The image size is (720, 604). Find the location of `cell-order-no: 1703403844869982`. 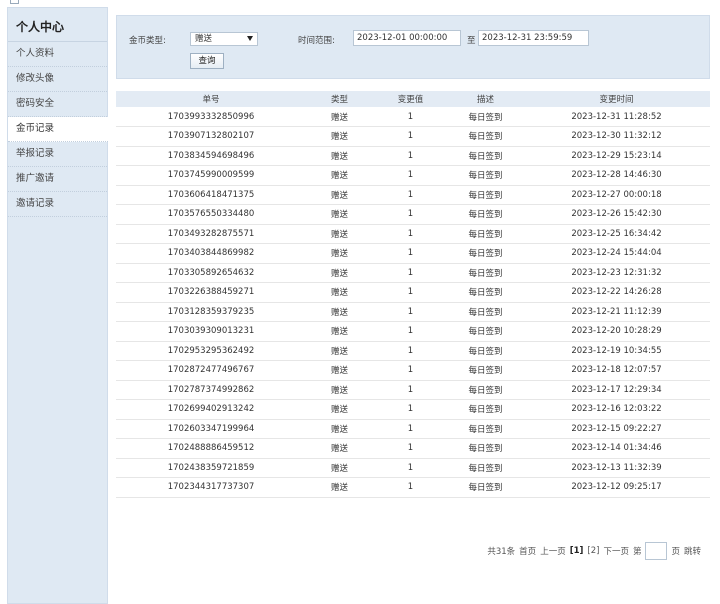

cell-order-no: 1703403844869982 is located at coordinates (211, 253).